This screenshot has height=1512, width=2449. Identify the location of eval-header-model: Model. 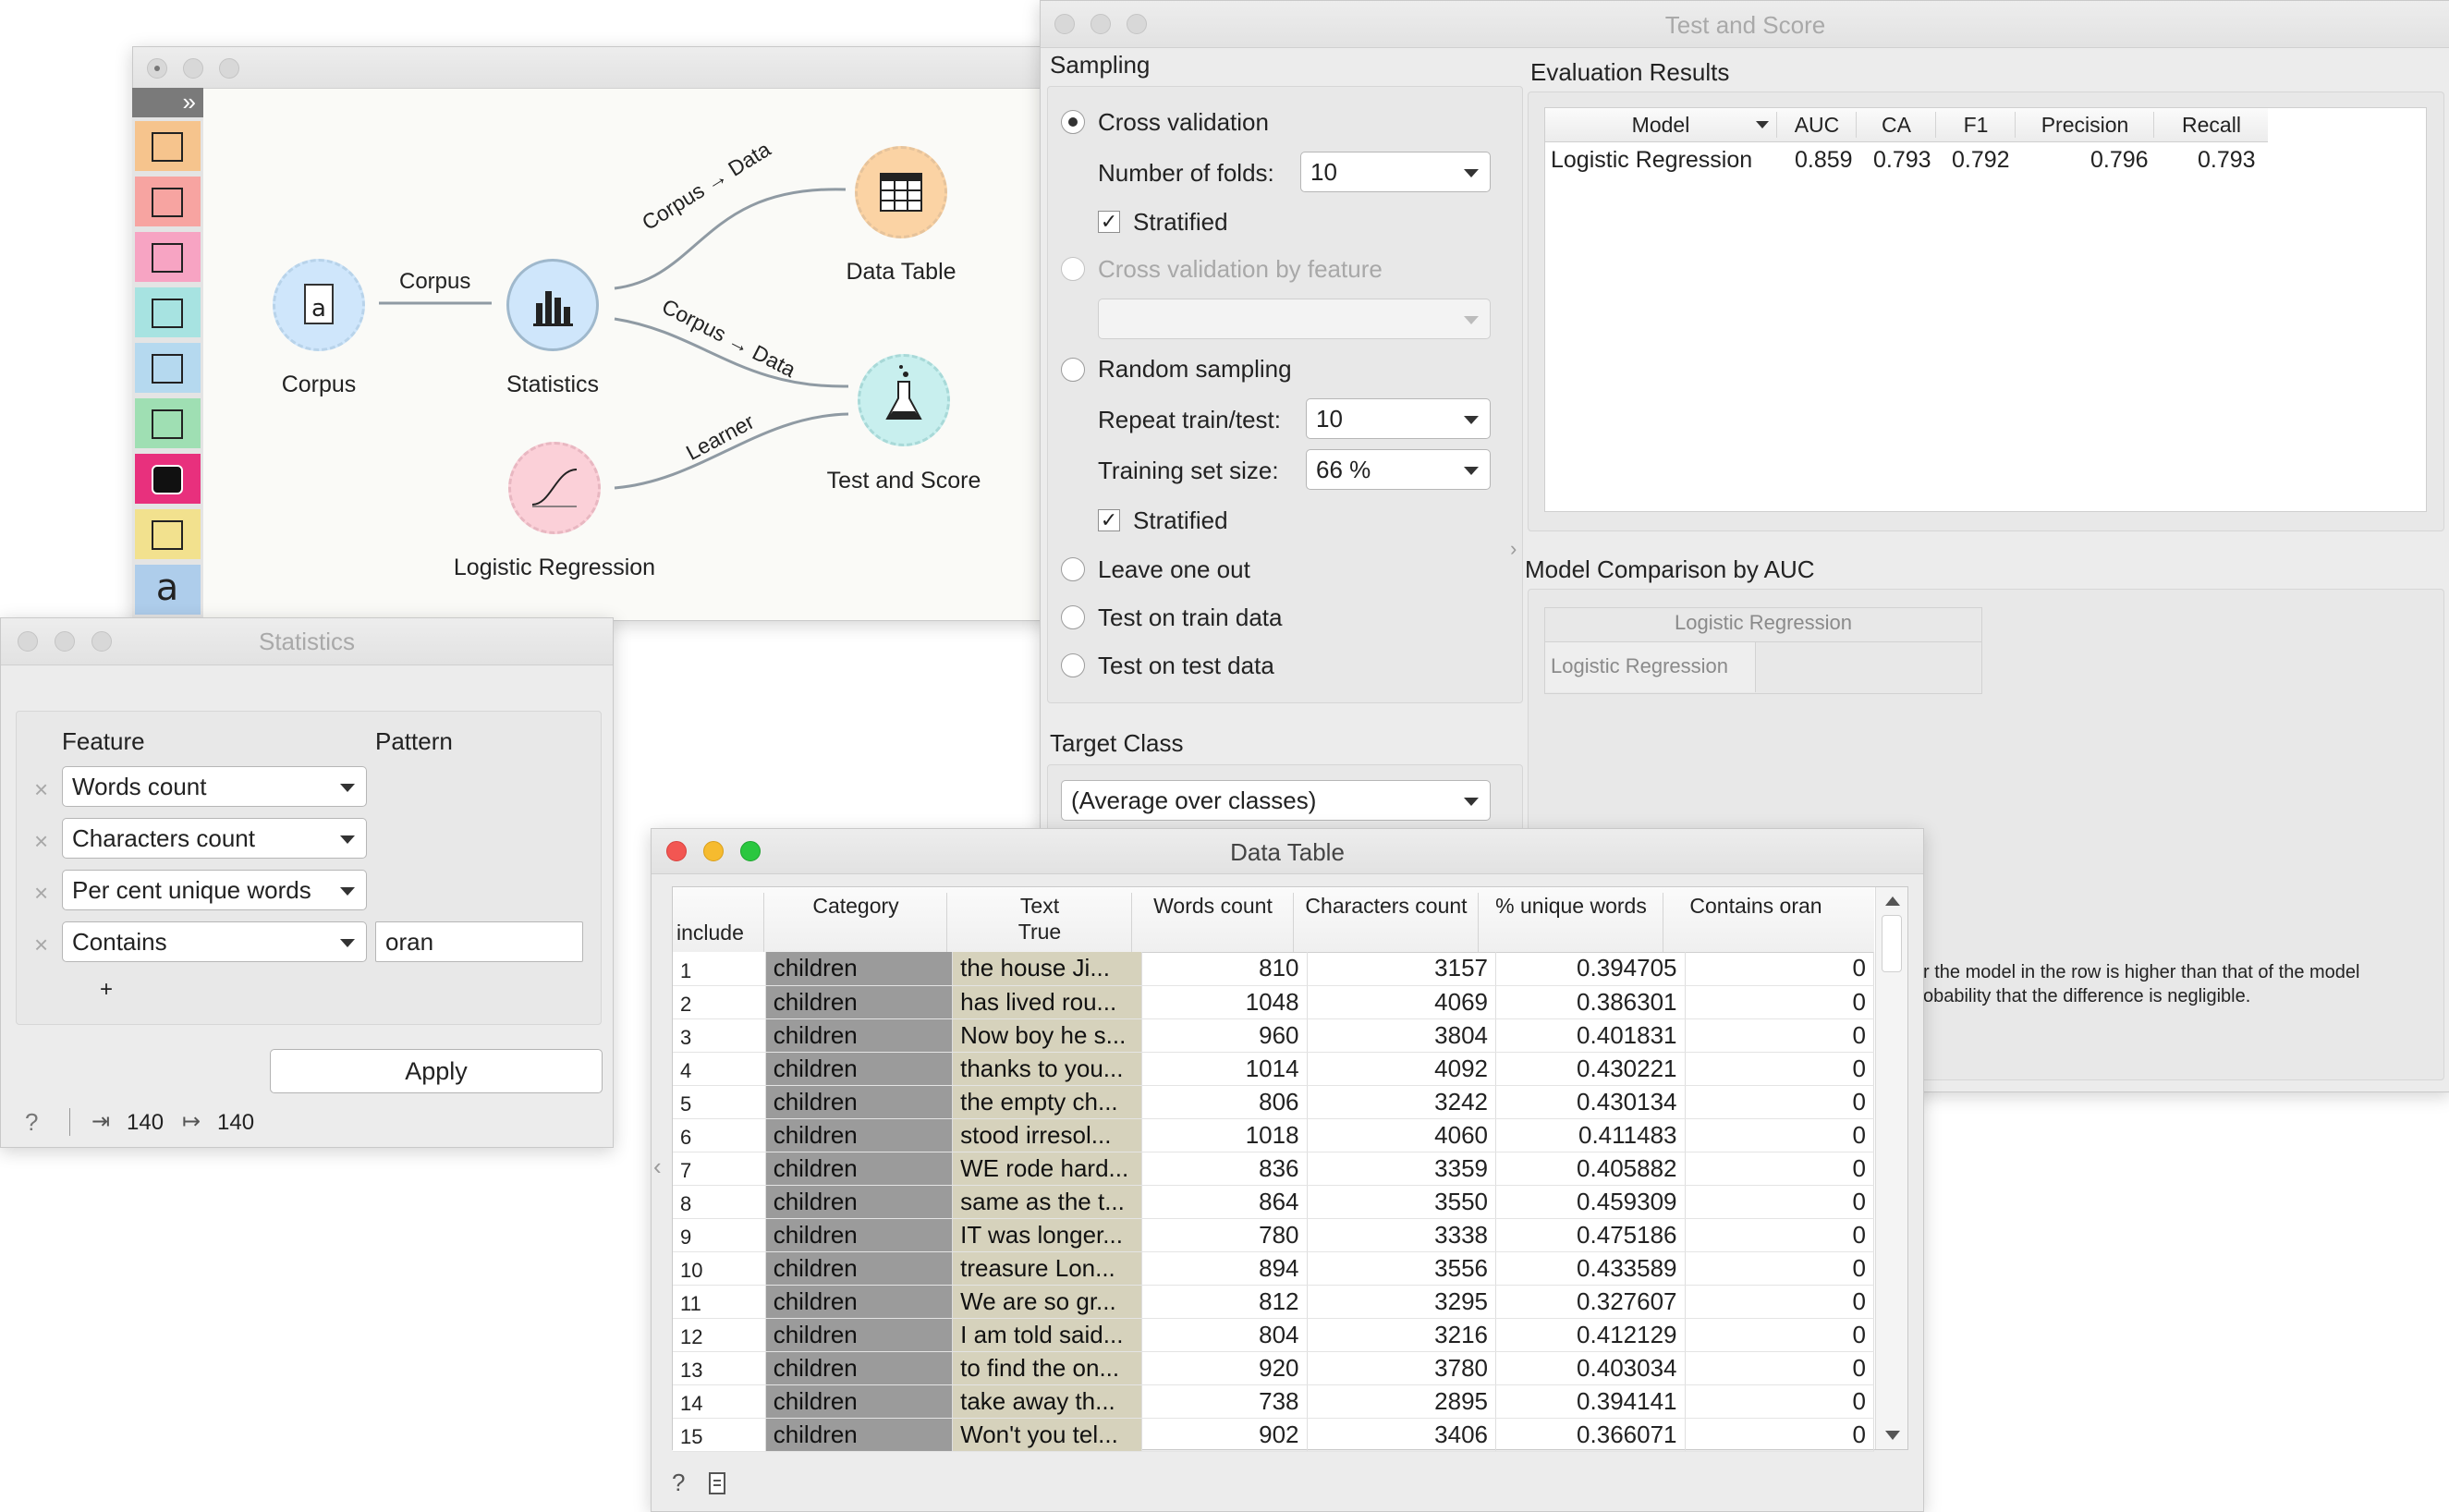
(1660, 125).